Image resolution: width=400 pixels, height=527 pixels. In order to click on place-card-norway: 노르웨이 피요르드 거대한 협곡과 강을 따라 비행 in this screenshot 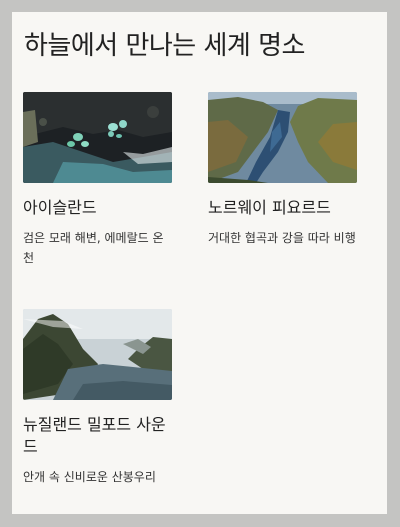, I will do `click(283, 170)`.